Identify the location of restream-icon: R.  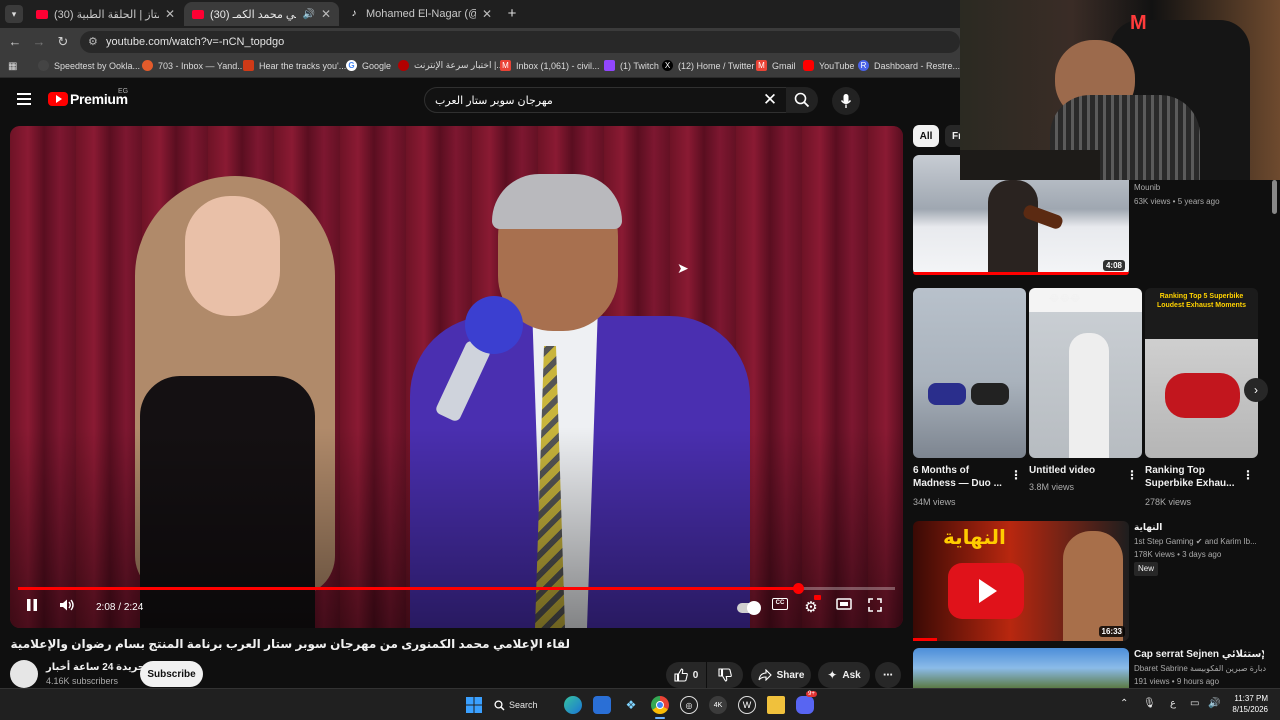
(863, 65).